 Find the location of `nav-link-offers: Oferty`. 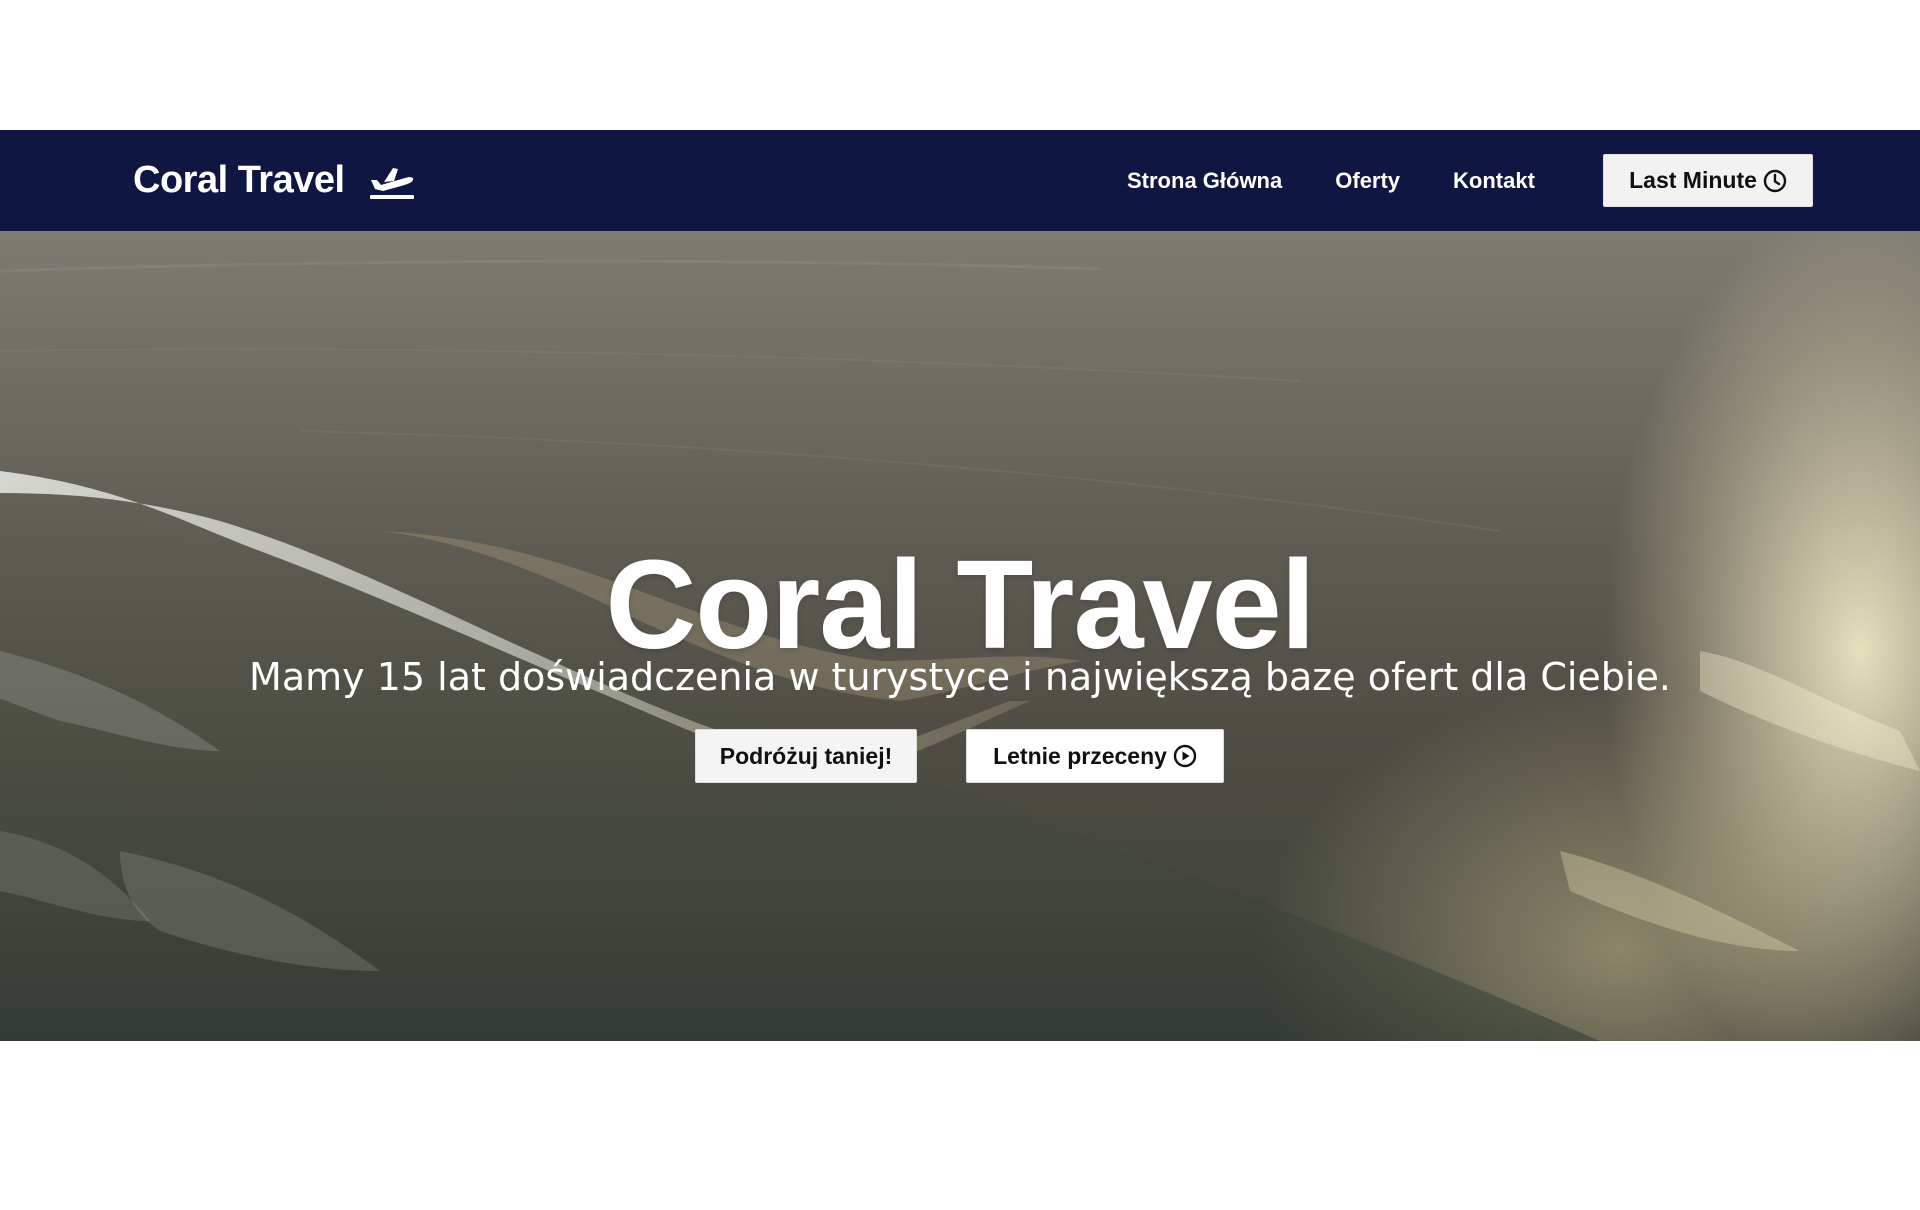

nav-link-offers: Oferty is located at coordinates (1367, 181).